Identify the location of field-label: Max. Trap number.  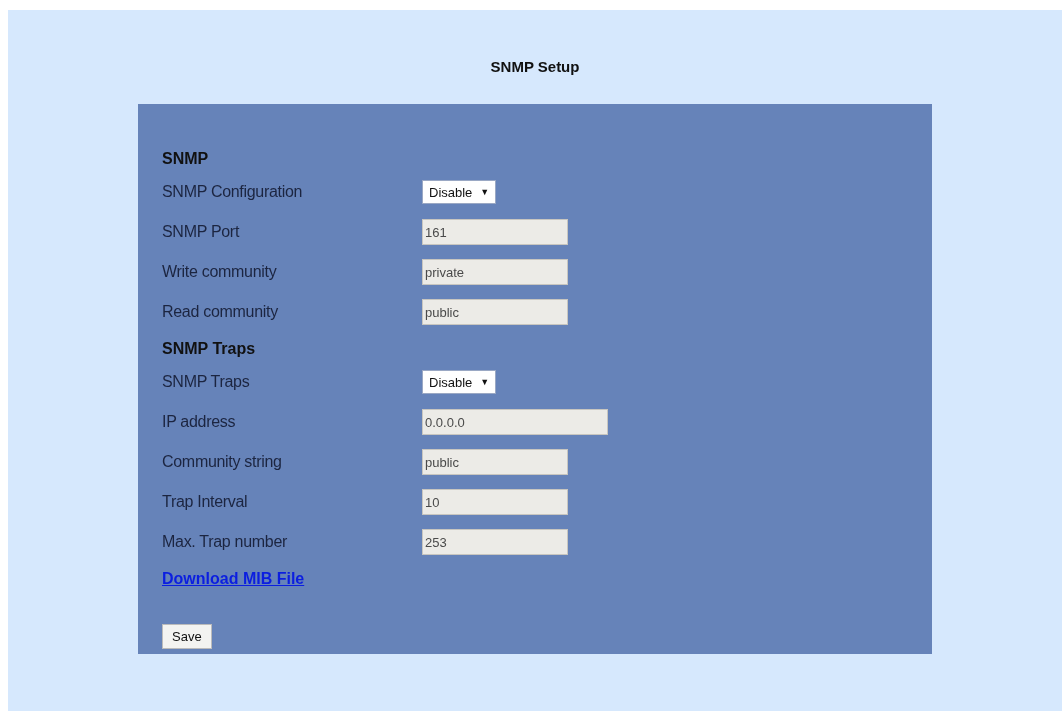
(225, 542).